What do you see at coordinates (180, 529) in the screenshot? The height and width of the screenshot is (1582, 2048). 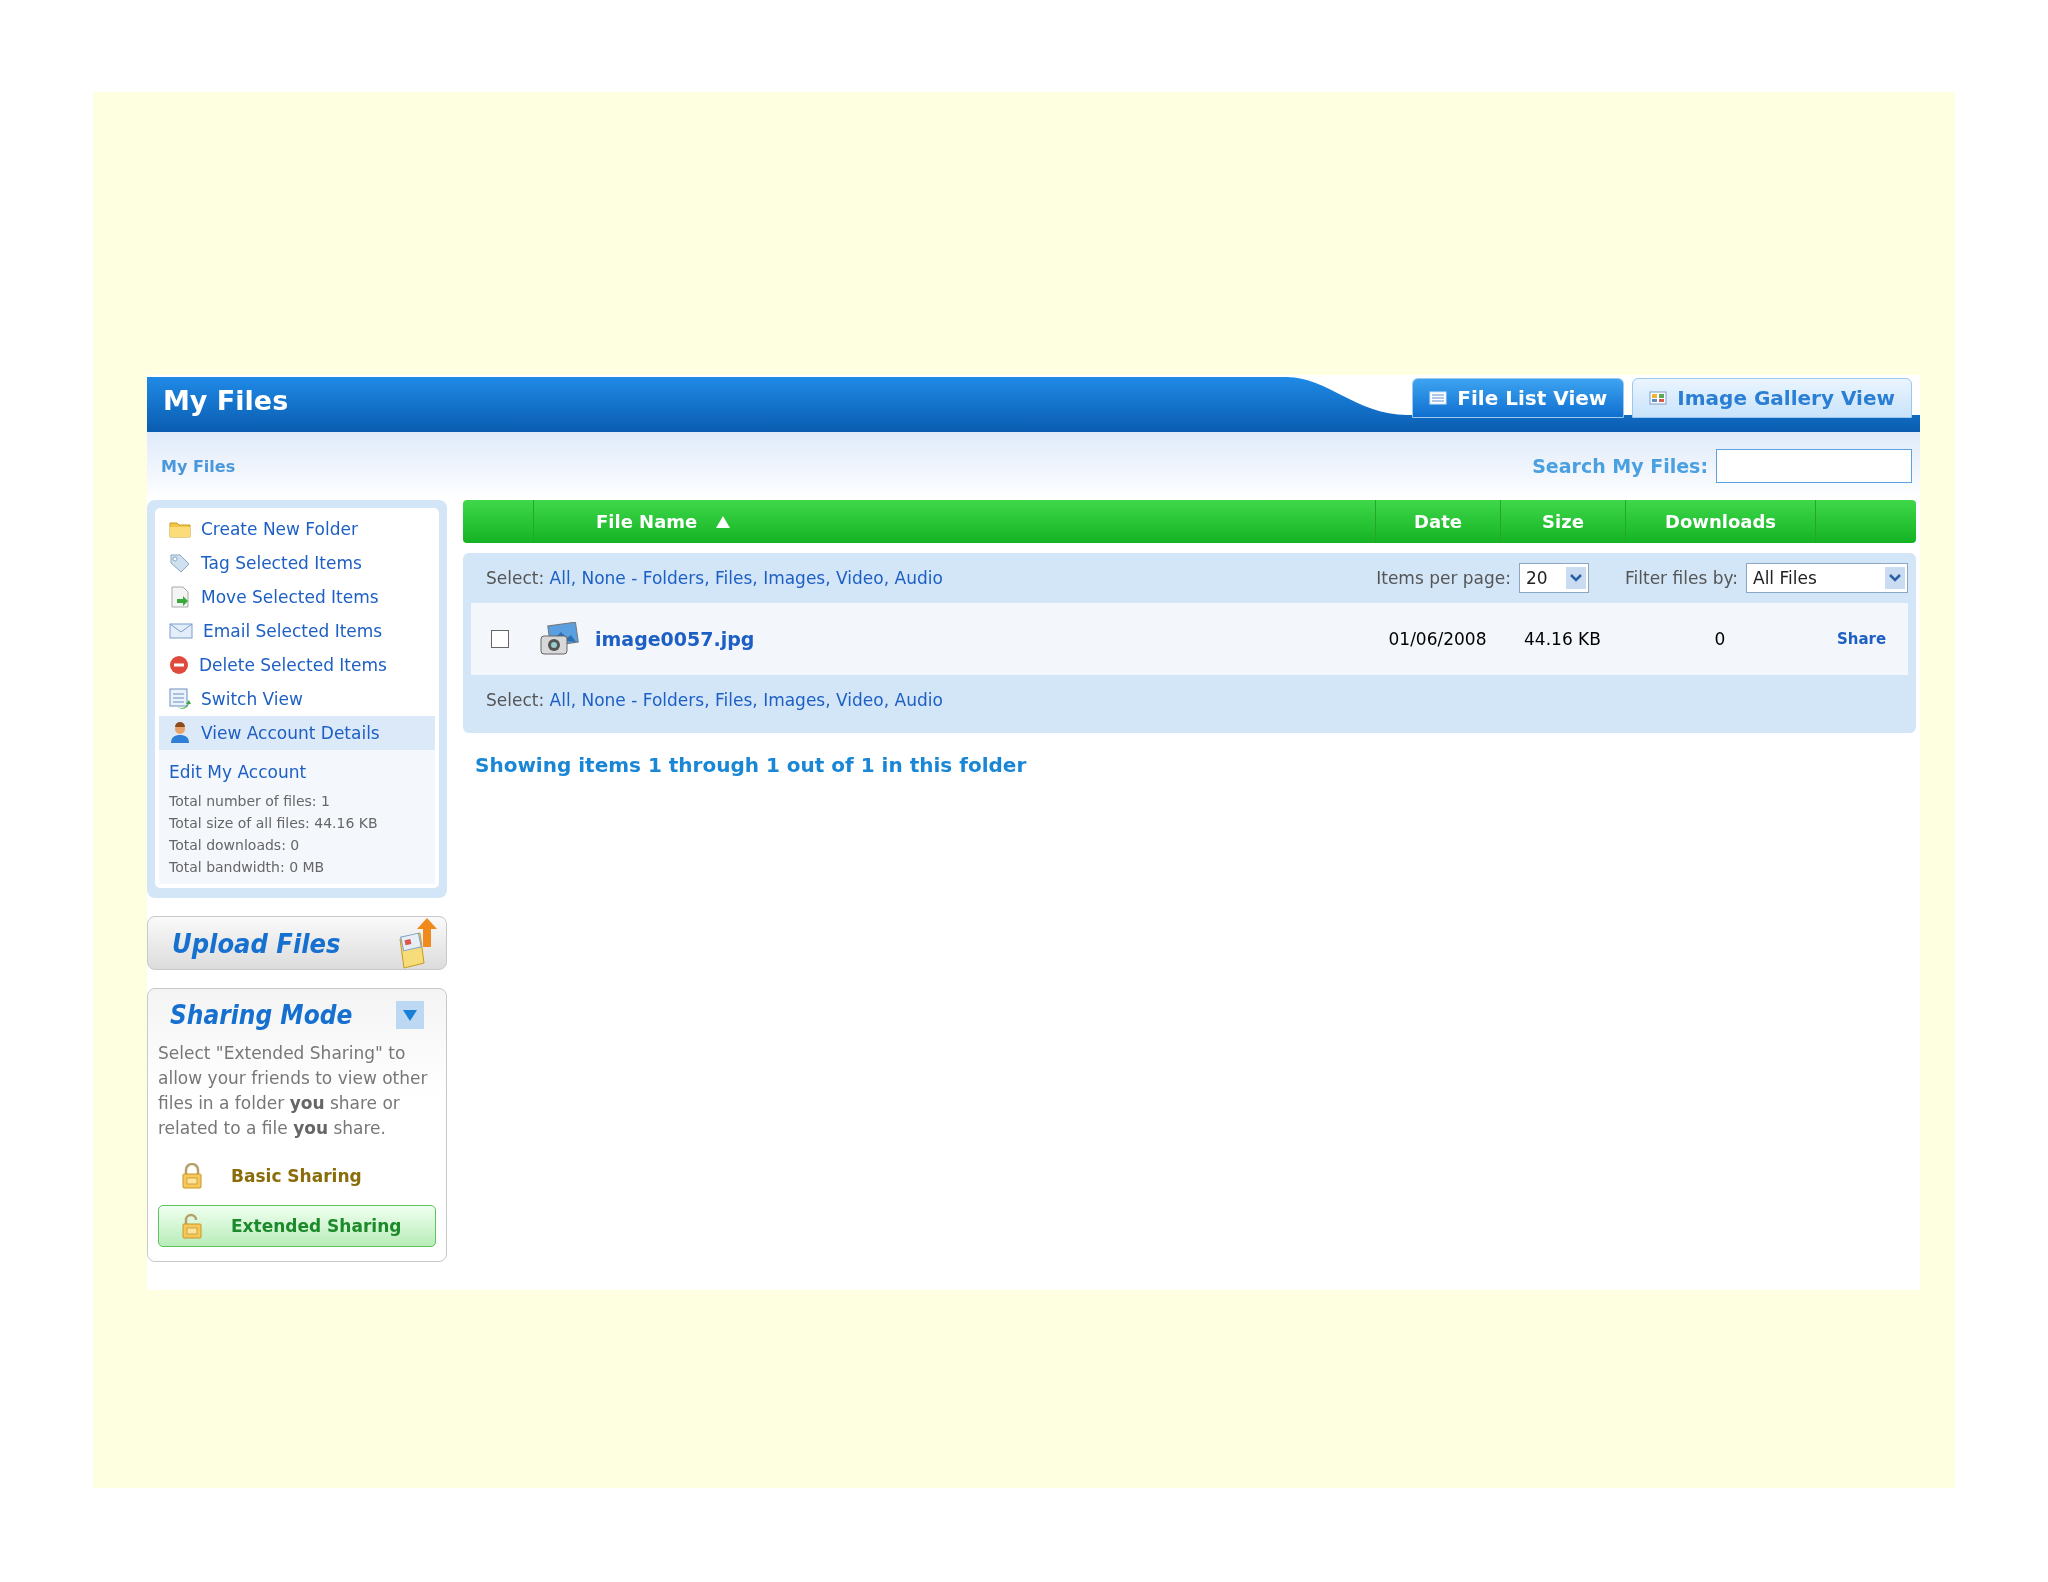 I see `folder-icon` at bounding box center [180, 529].